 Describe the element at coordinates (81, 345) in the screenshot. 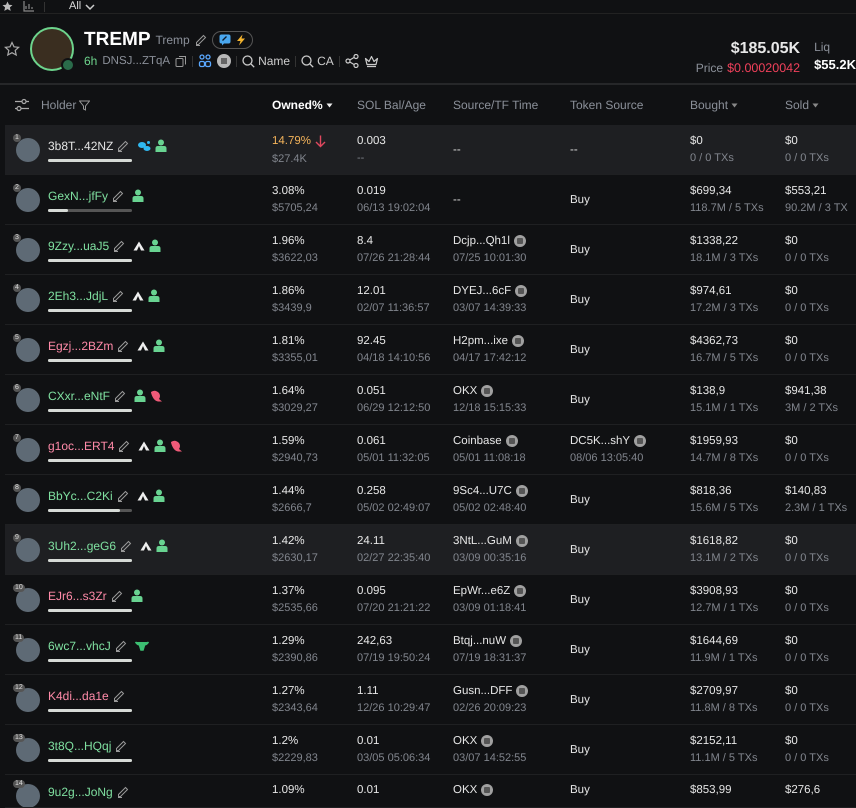

I see `wallet-address: Egzj...2BZm` at that location.